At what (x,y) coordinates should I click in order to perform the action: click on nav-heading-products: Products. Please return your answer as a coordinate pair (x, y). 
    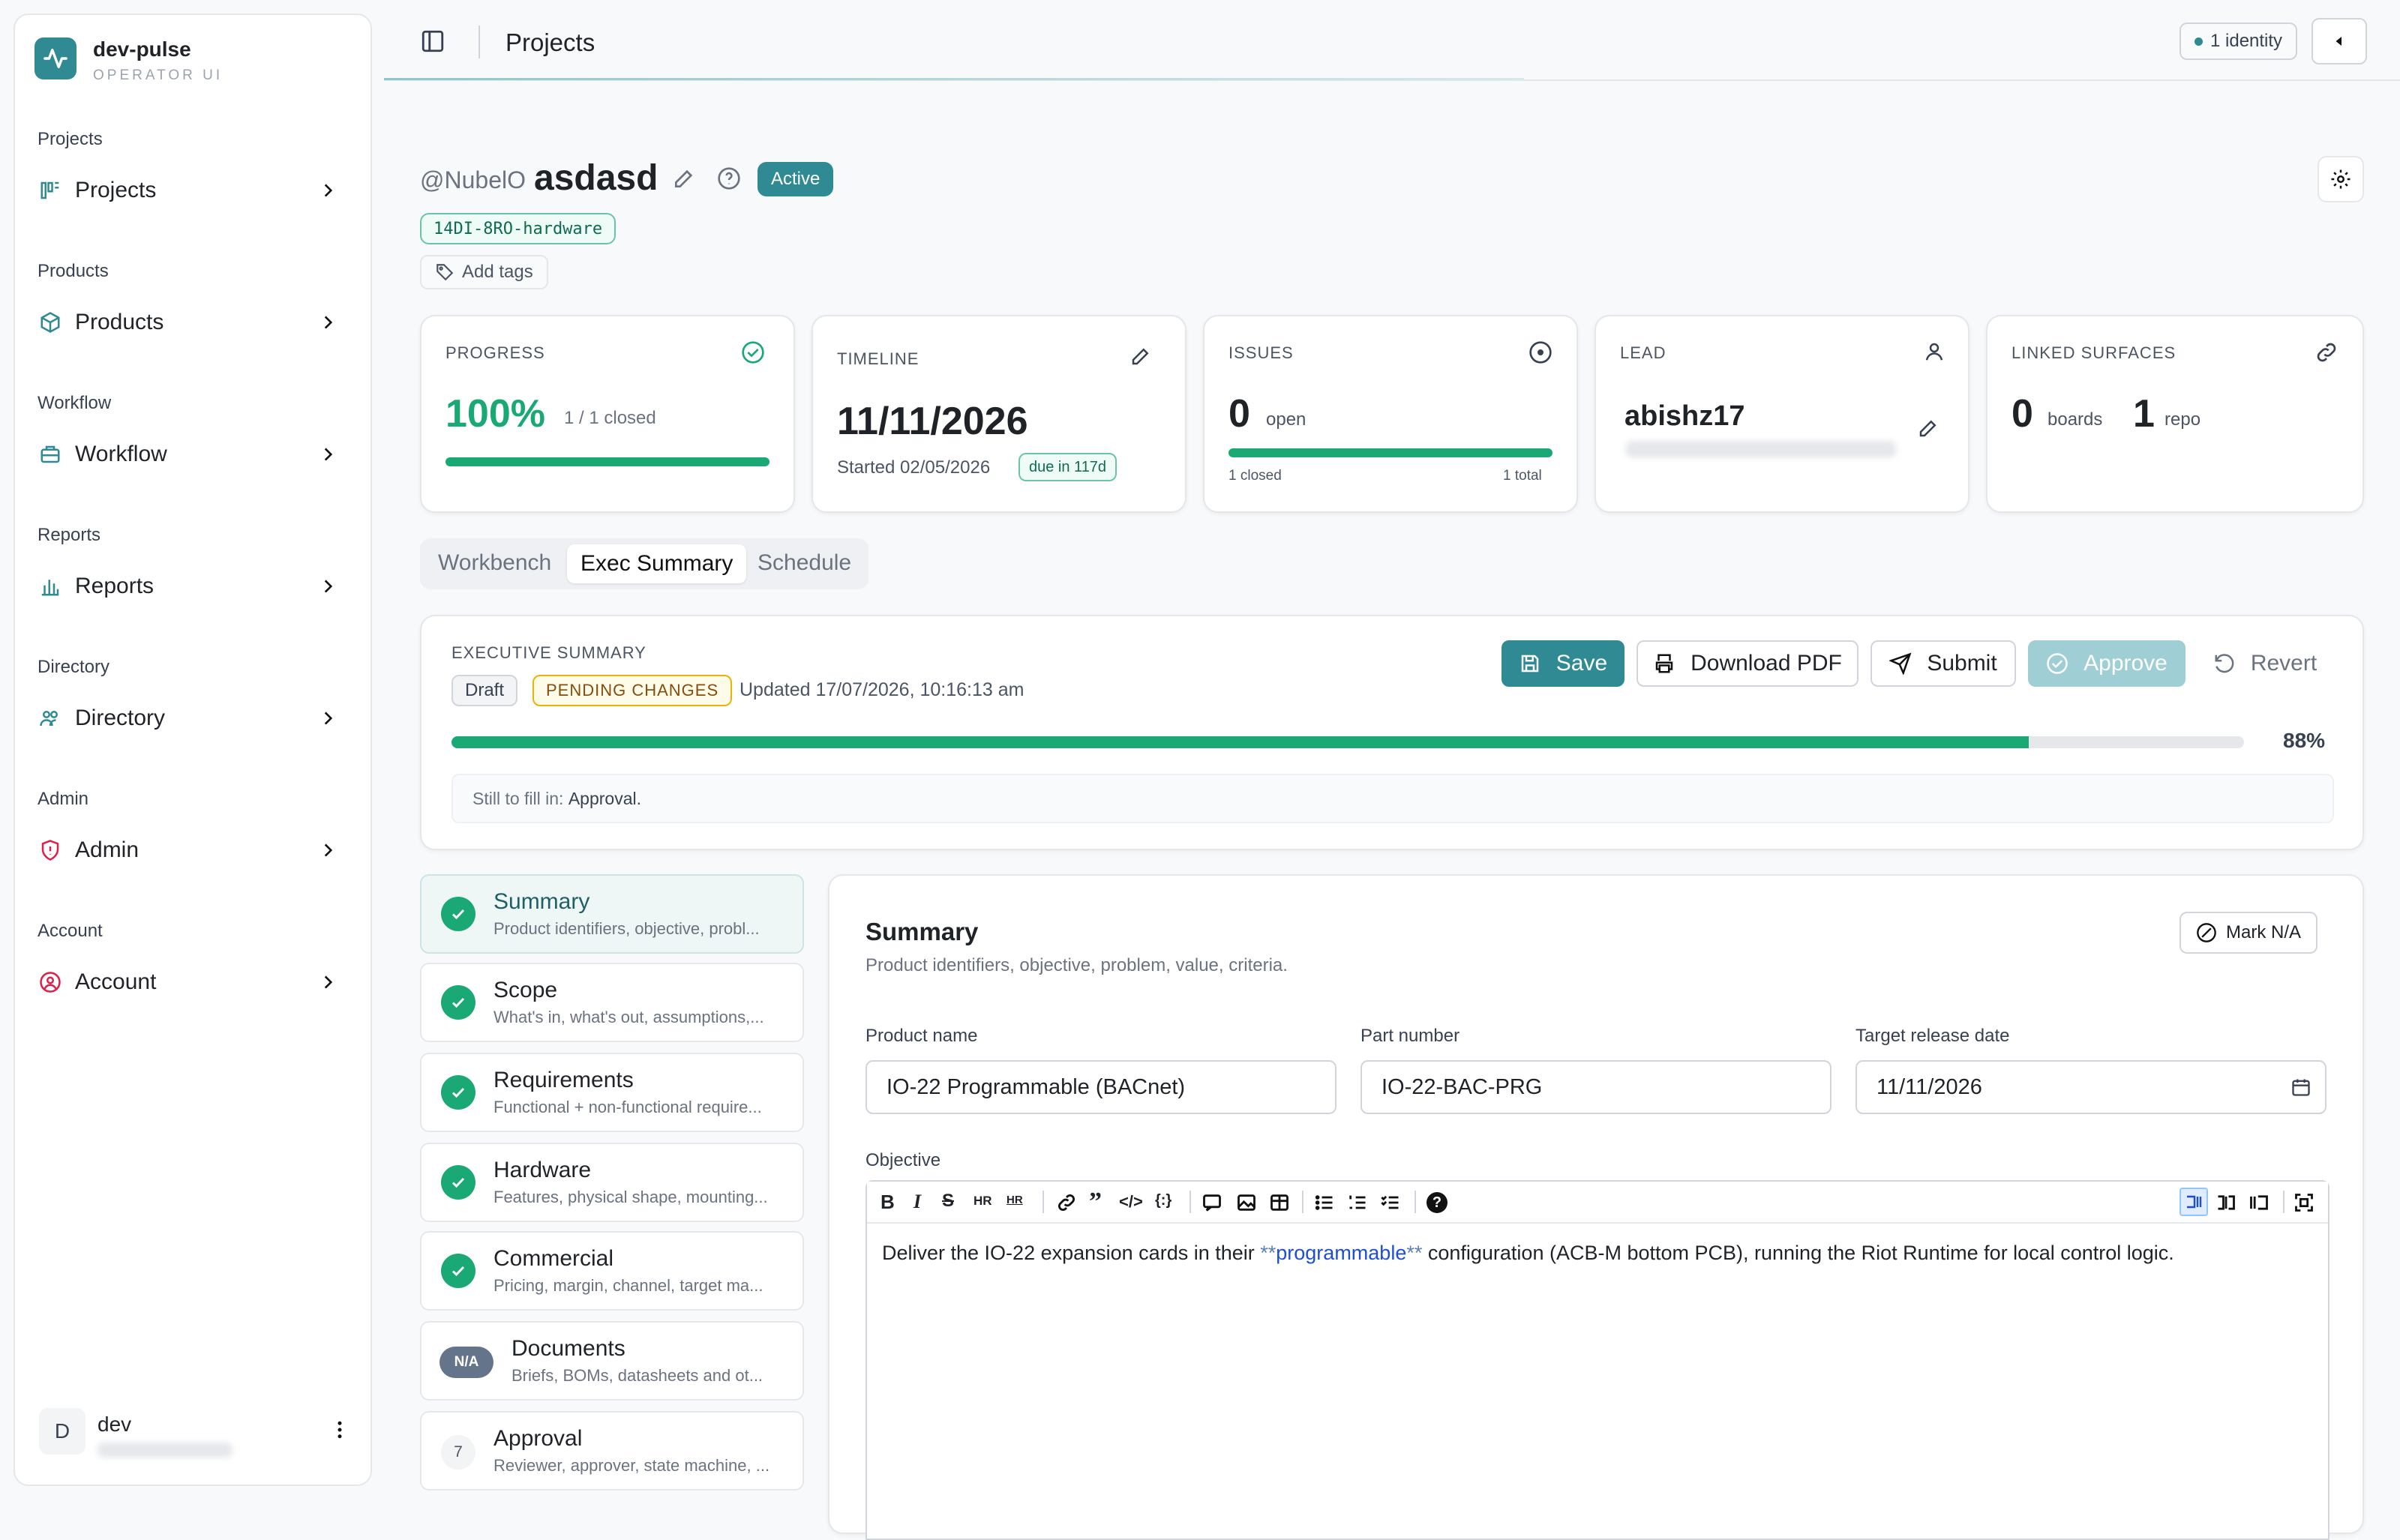
    Looking at the image, I should click on (73, 271).